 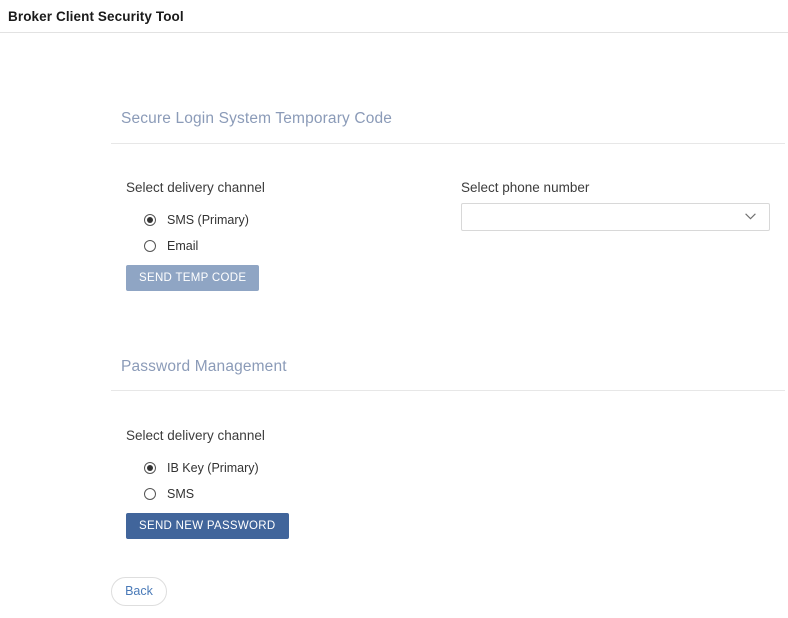 I want to click on radio-option-email: Email, so click(x=171, y=246).